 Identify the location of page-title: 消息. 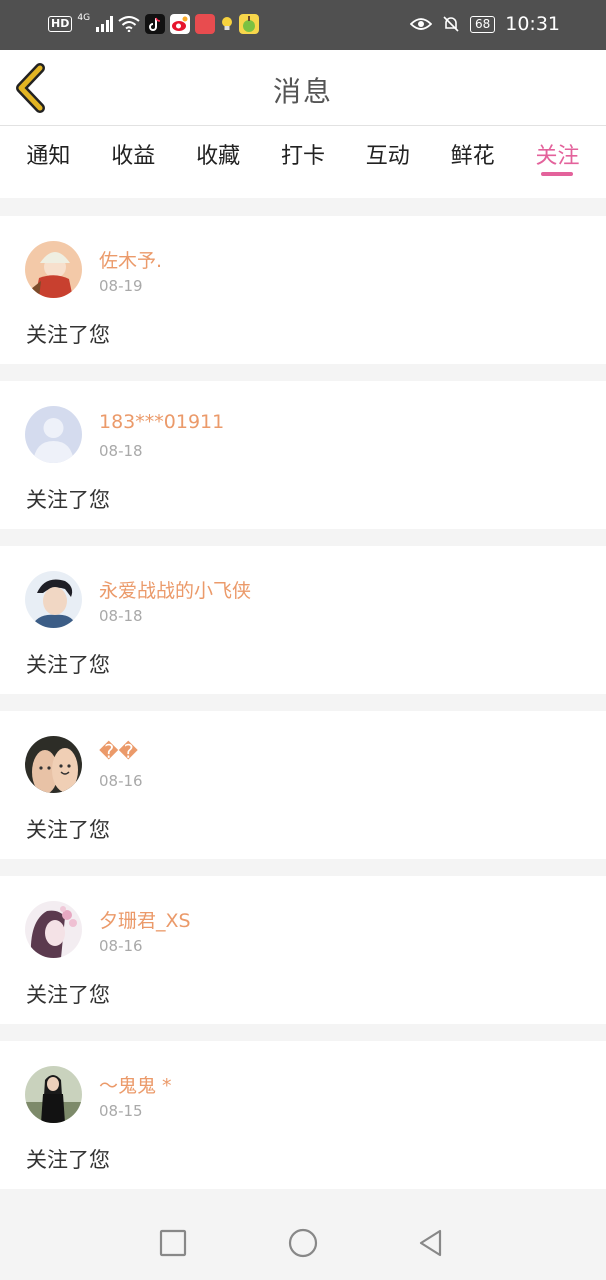
(302, 91).